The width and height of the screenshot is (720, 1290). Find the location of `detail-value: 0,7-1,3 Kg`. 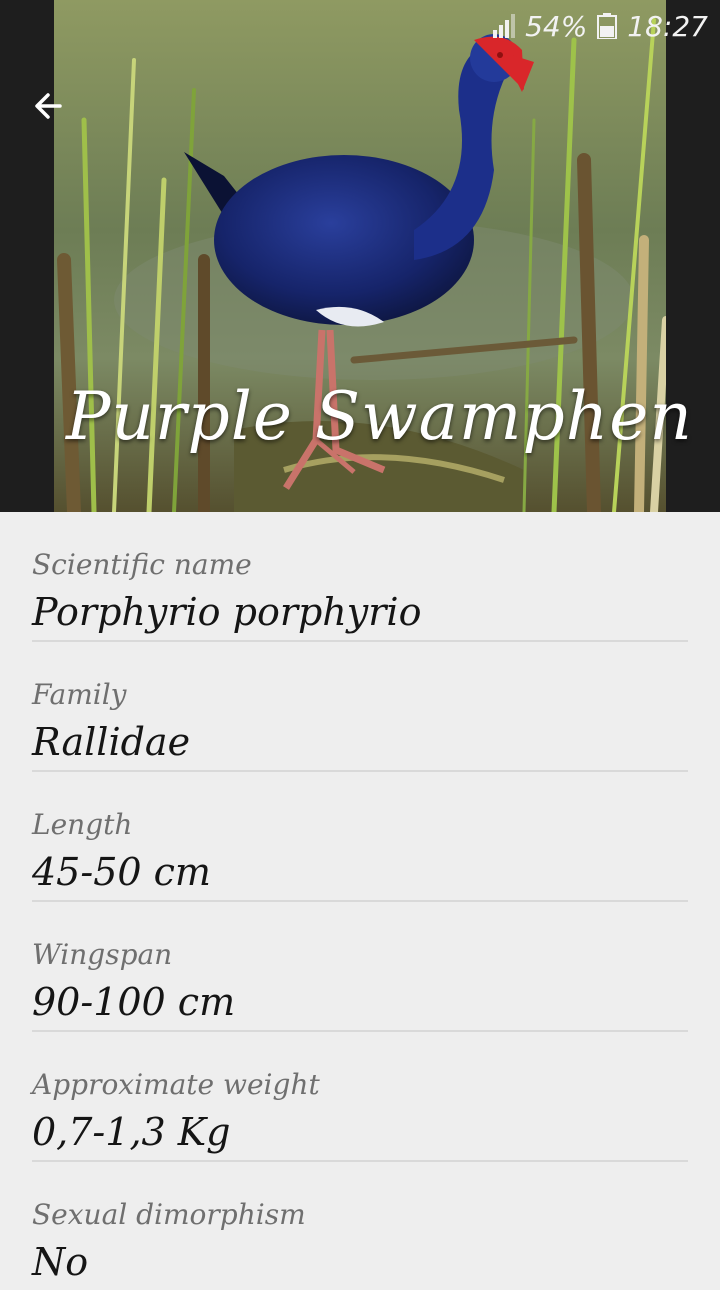

detail-value: 0,7-1,3 Kg is located at coordinates (131, 1132).